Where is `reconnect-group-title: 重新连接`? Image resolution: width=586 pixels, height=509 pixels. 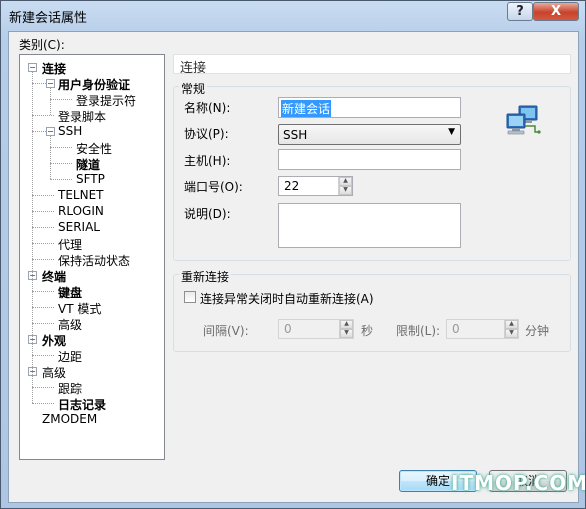
reconnect-group-title: 重新连接 is located at coordinates (205, 276).